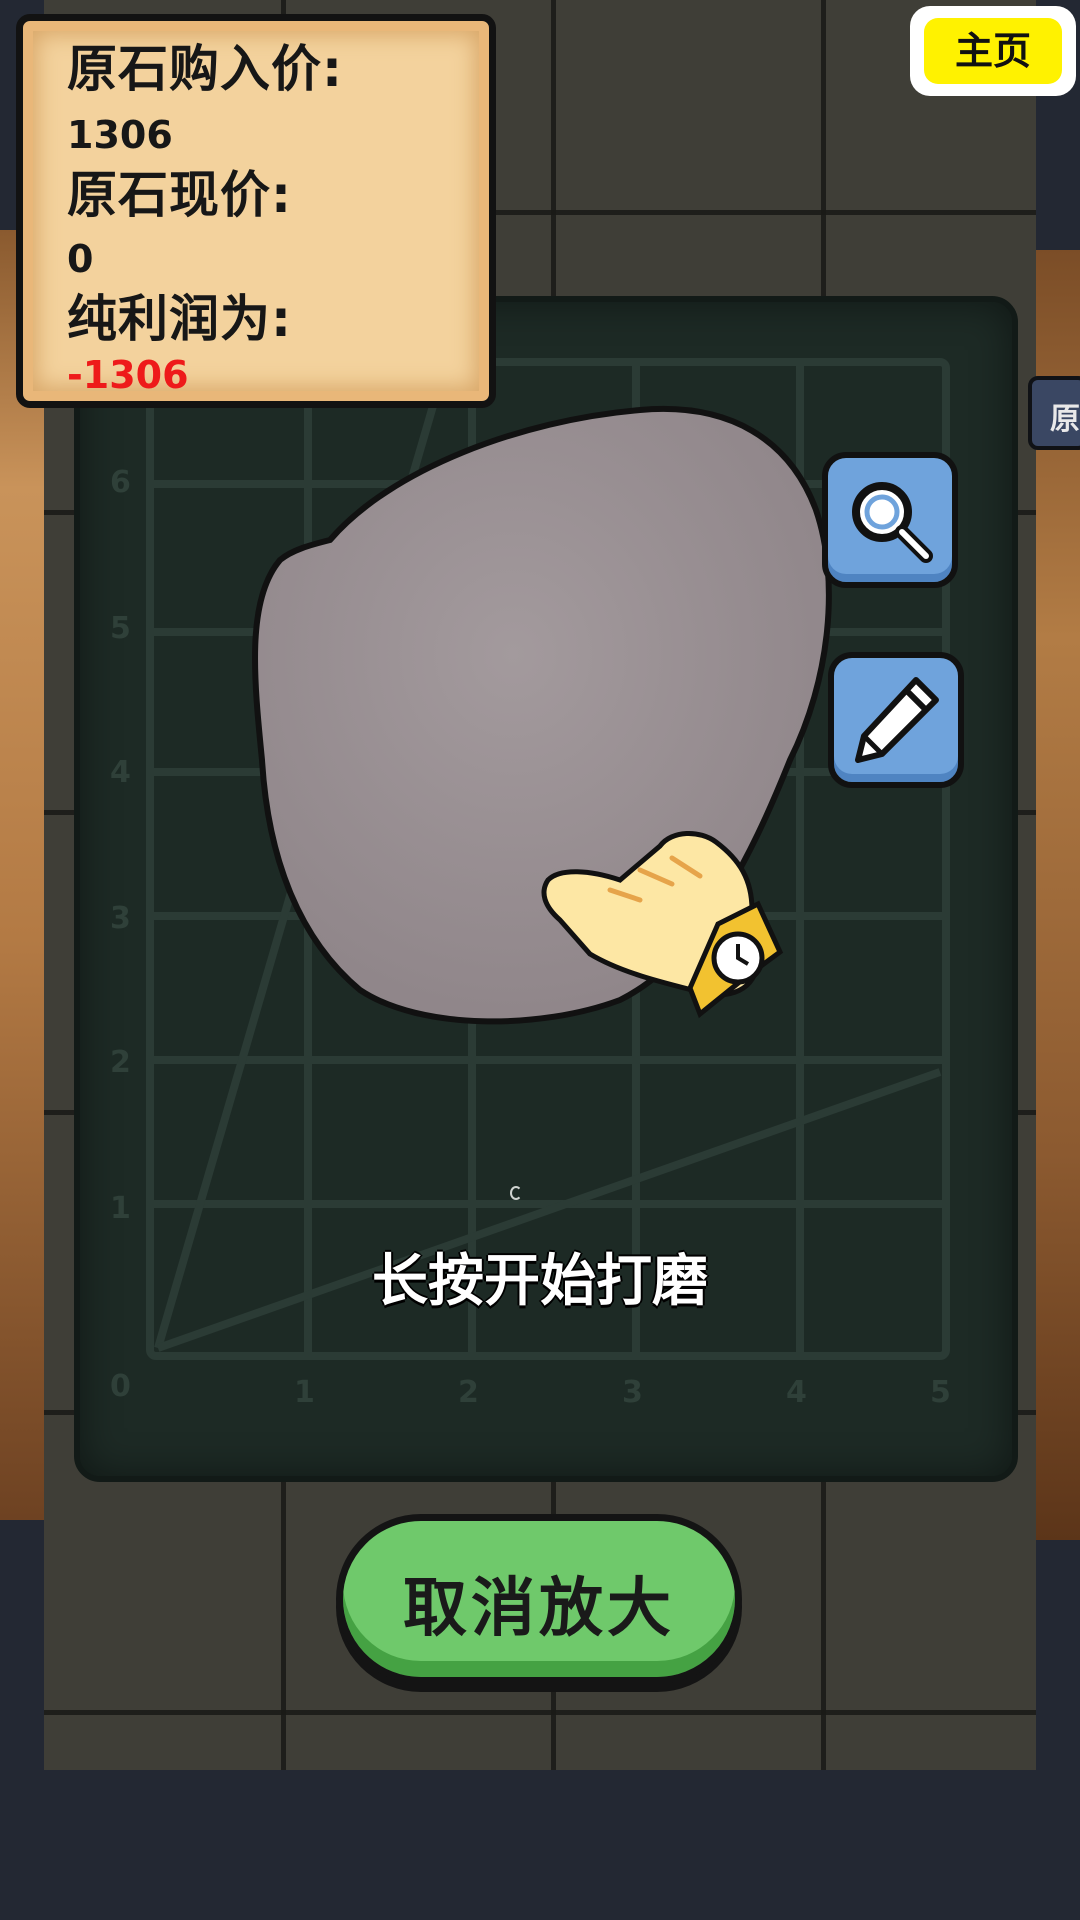 This screenshot has height=1920, width=1080. What do you see at coordinates (80, 259) in the screenshot?
I see `current-price-value: 0` at bounding box center [80, 259].